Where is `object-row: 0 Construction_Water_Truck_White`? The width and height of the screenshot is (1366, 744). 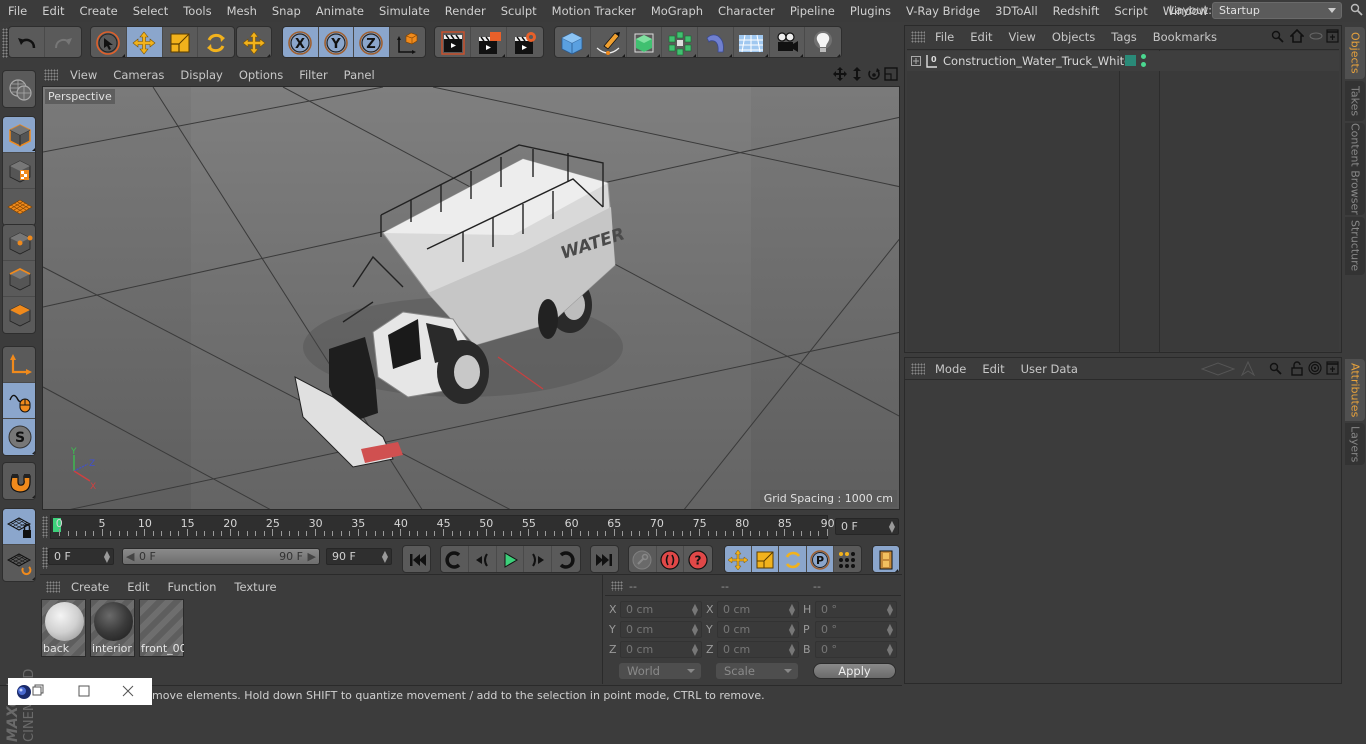 object-row: 0 Construction_Water_Truck_White is located at coordinates (1123, 61).